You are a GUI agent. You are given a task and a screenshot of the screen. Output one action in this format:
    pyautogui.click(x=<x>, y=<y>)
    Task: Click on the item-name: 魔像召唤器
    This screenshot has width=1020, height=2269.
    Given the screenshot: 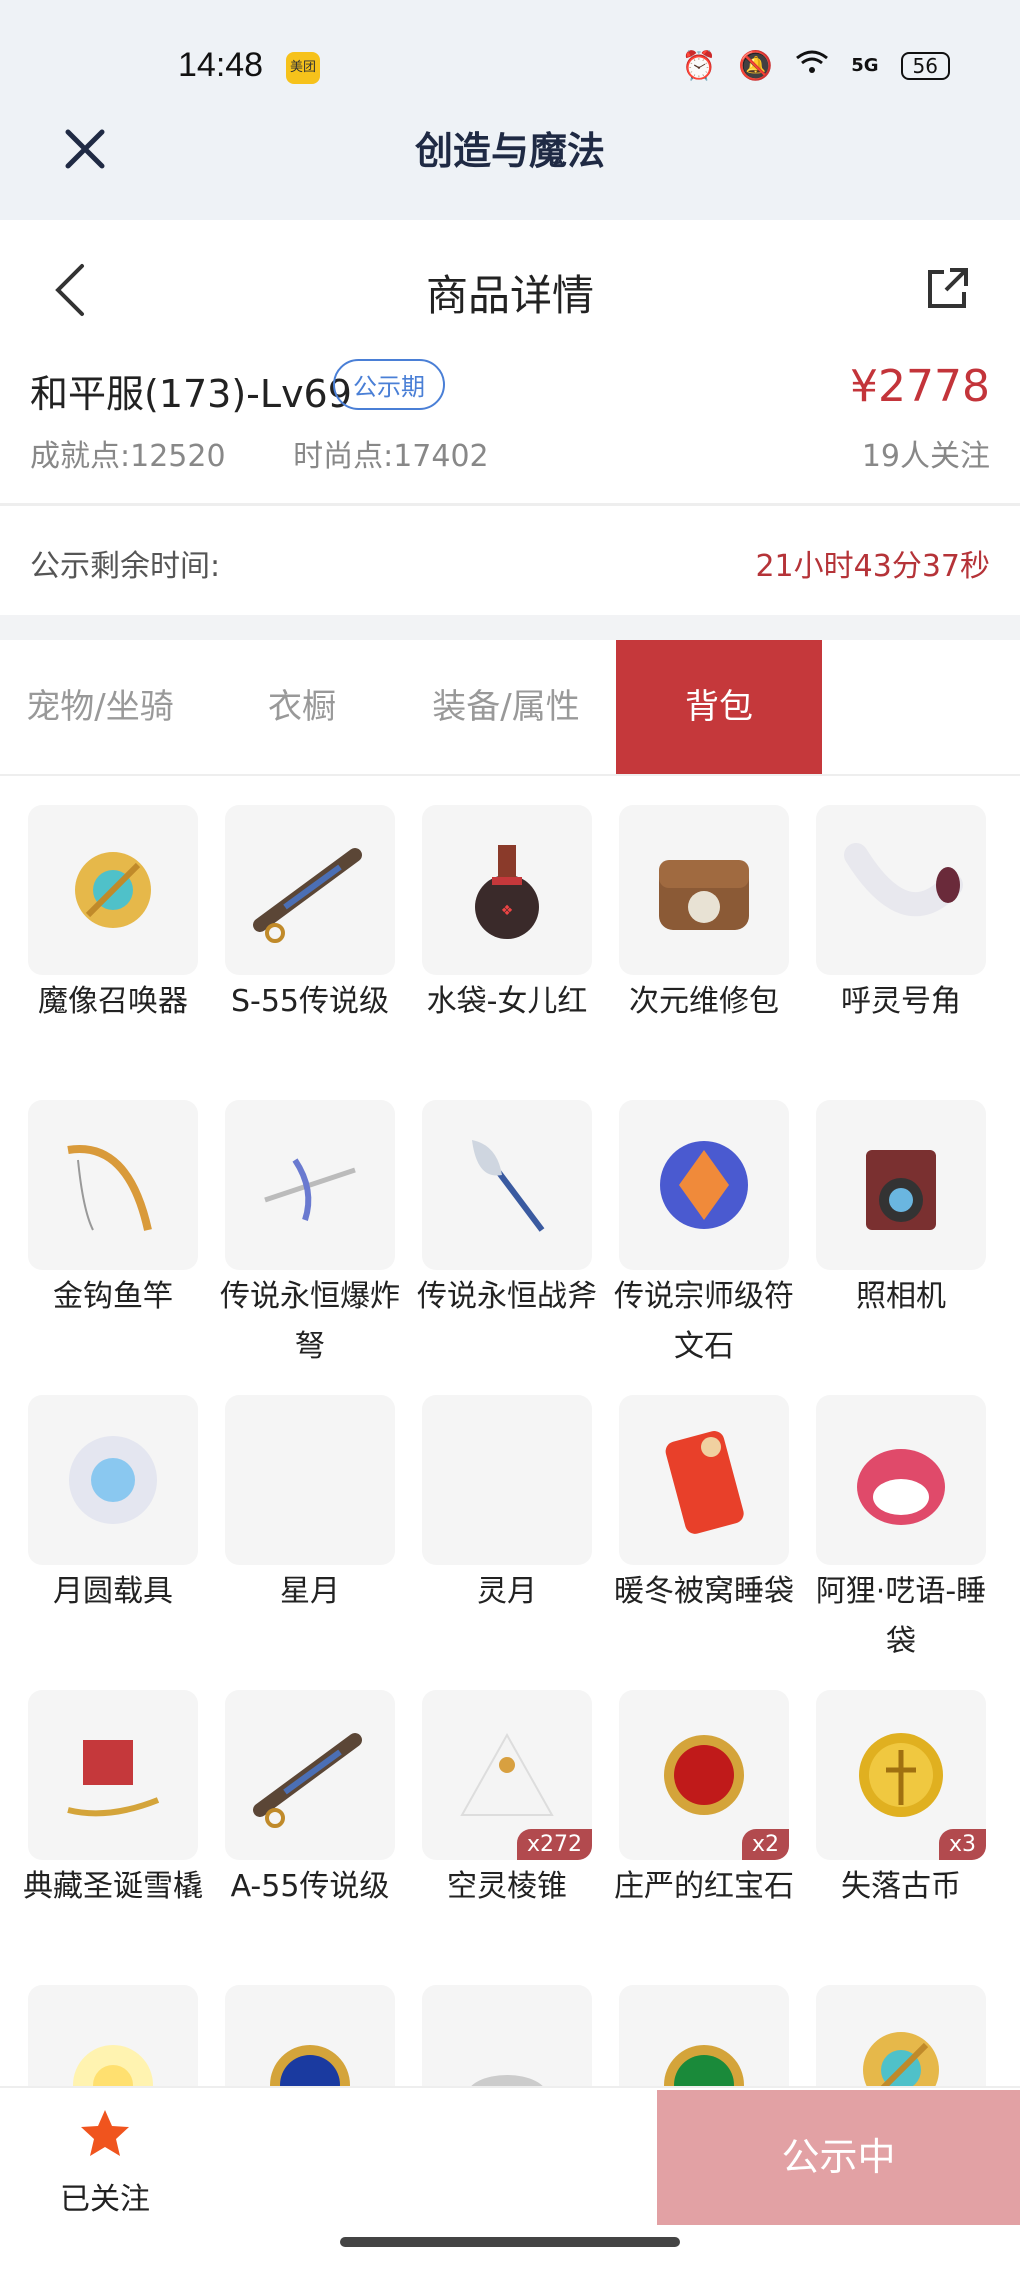 What is the action you would take?
    pyautogui.click(x=113, y=1001)
    